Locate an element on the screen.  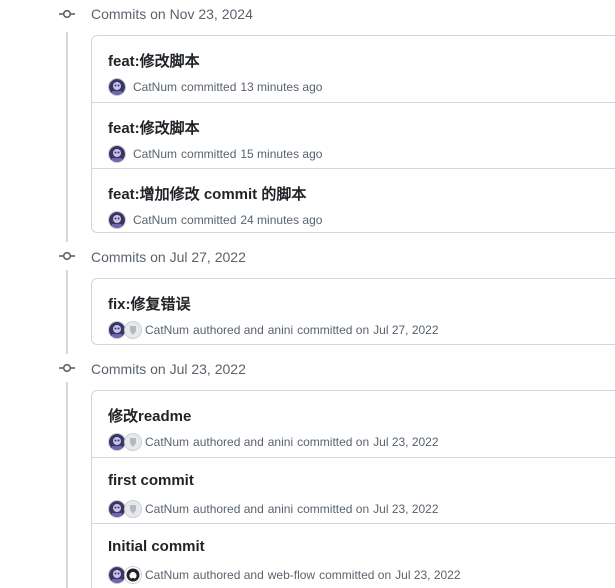
commit-time: 24 minutes ago is located at coordinates (281, 220).